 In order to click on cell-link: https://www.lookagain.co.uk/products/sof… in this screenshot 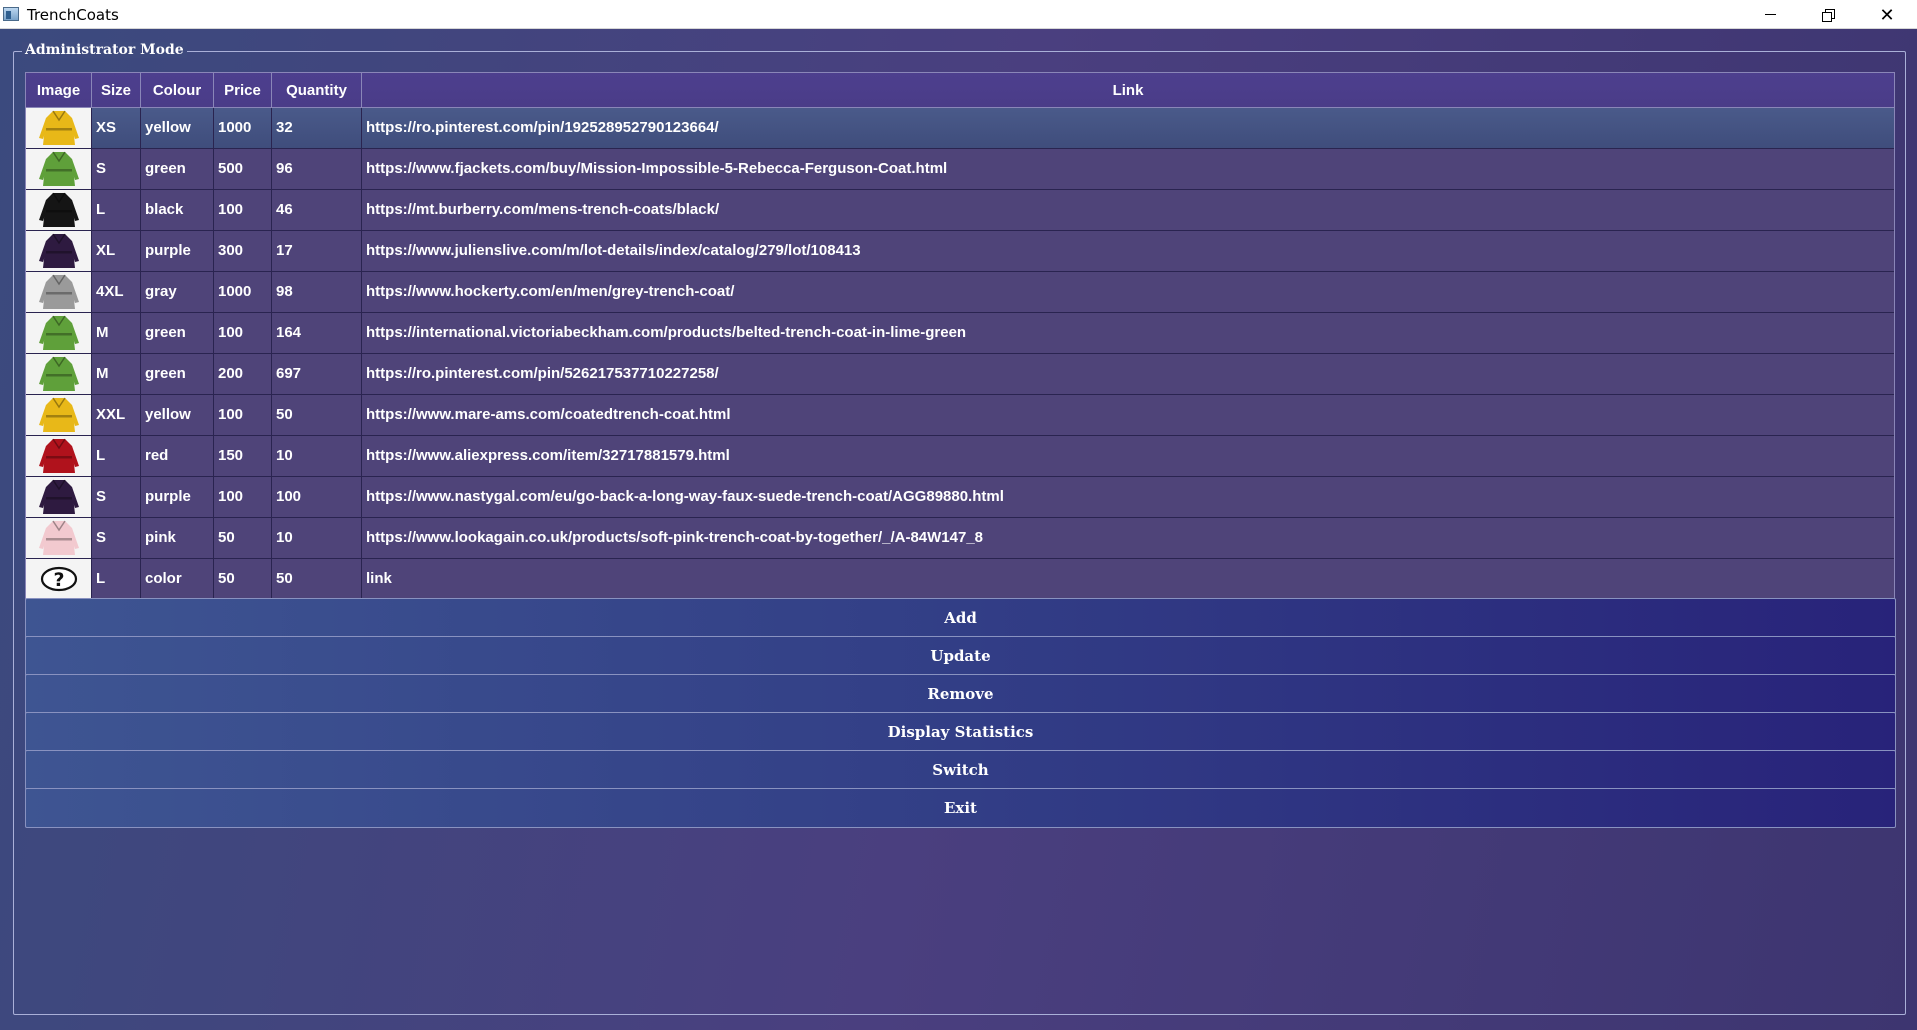, I will do `click(1128, 538)`.